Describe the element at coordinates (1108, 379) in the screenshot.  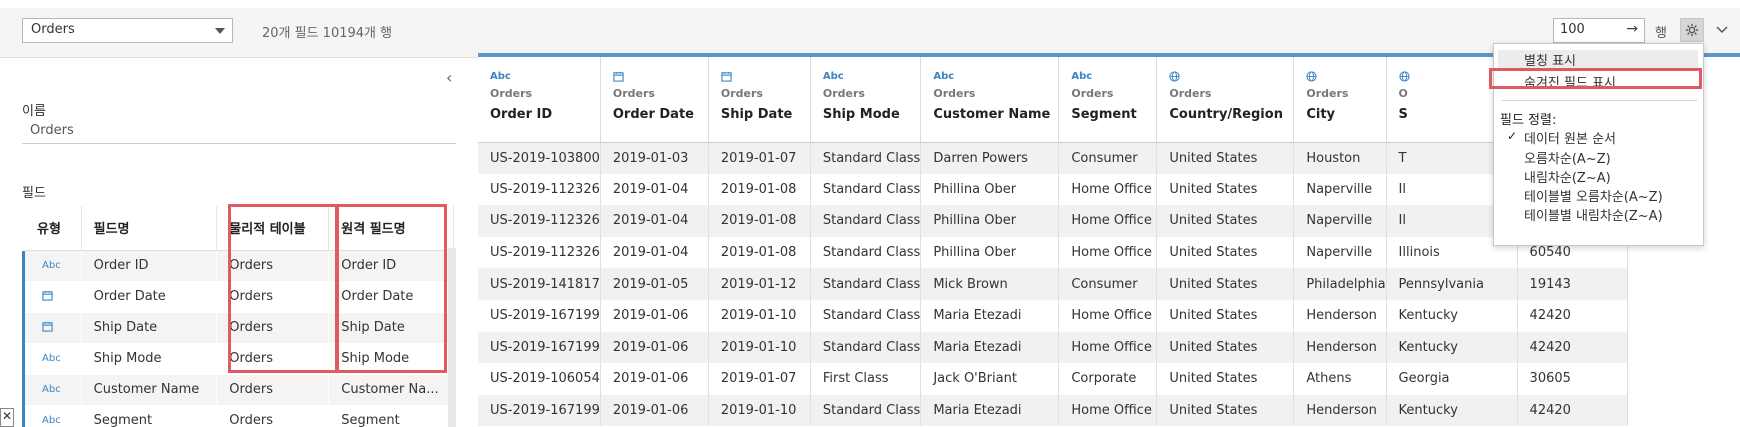
I see `table-cell: Corporate` at that location.